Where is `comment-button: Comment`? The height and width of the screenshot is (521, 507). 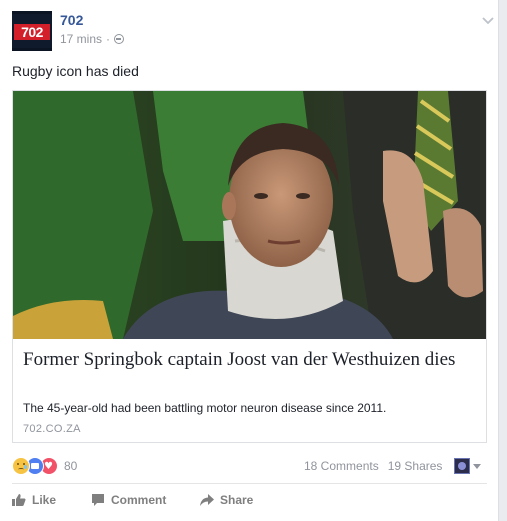 comment-button: Comment is located at coordinates (128, 500).